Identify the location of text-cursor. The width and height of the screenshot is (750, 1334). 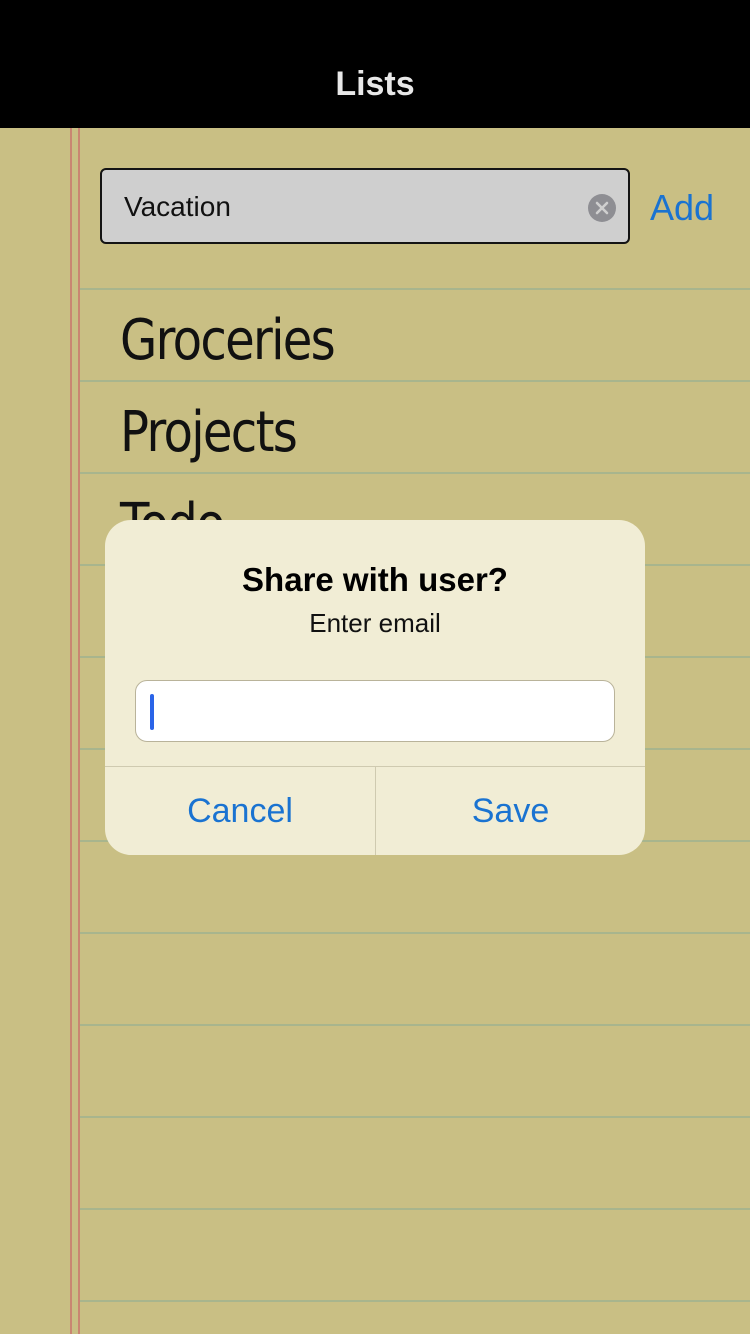
(152, 712).